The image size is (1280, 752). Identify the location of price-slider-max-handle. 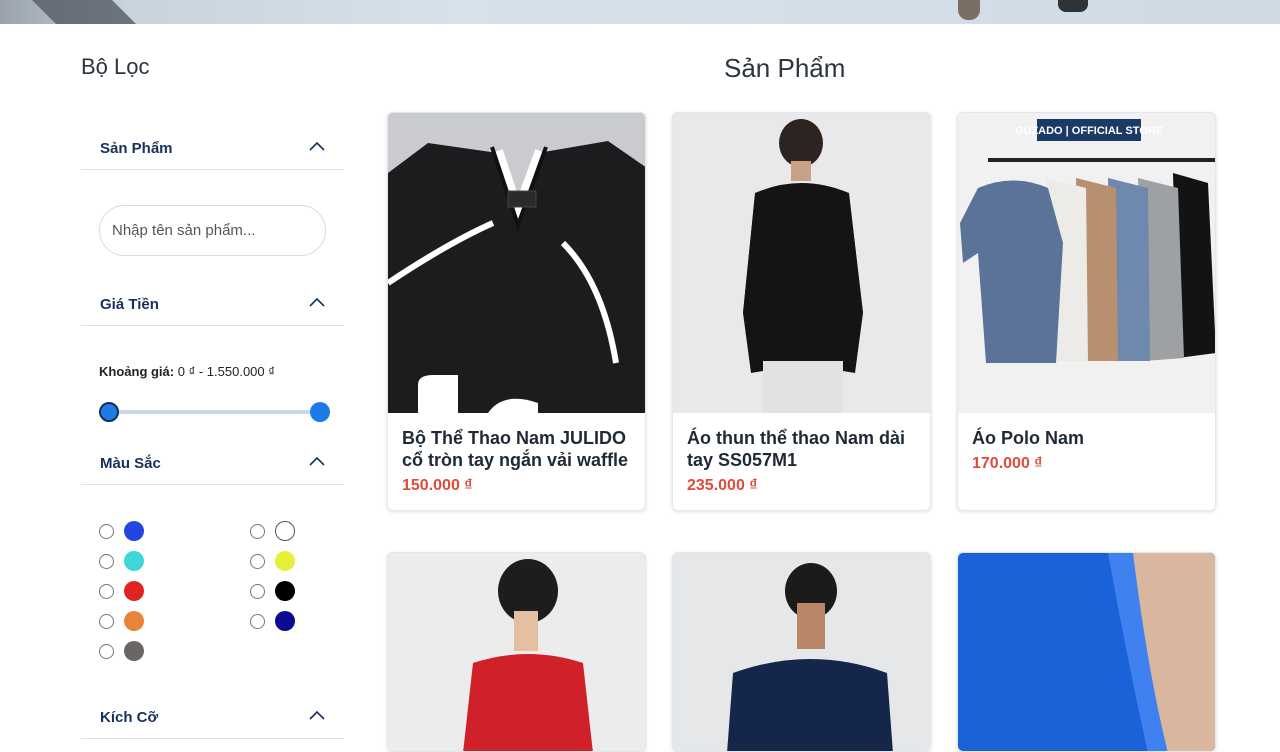
(320, 412).